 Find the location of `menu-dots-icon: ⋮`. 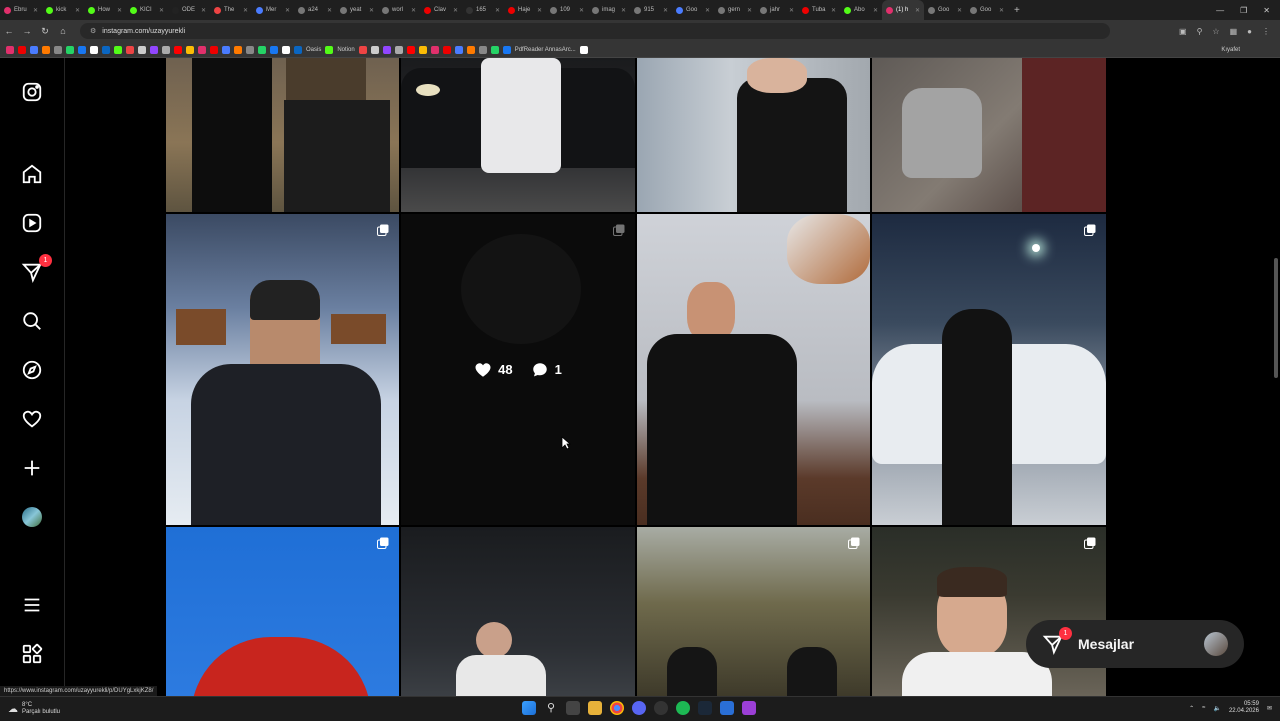

menu-dots-icon: ⋮ is located at coordinates (1266, 31).